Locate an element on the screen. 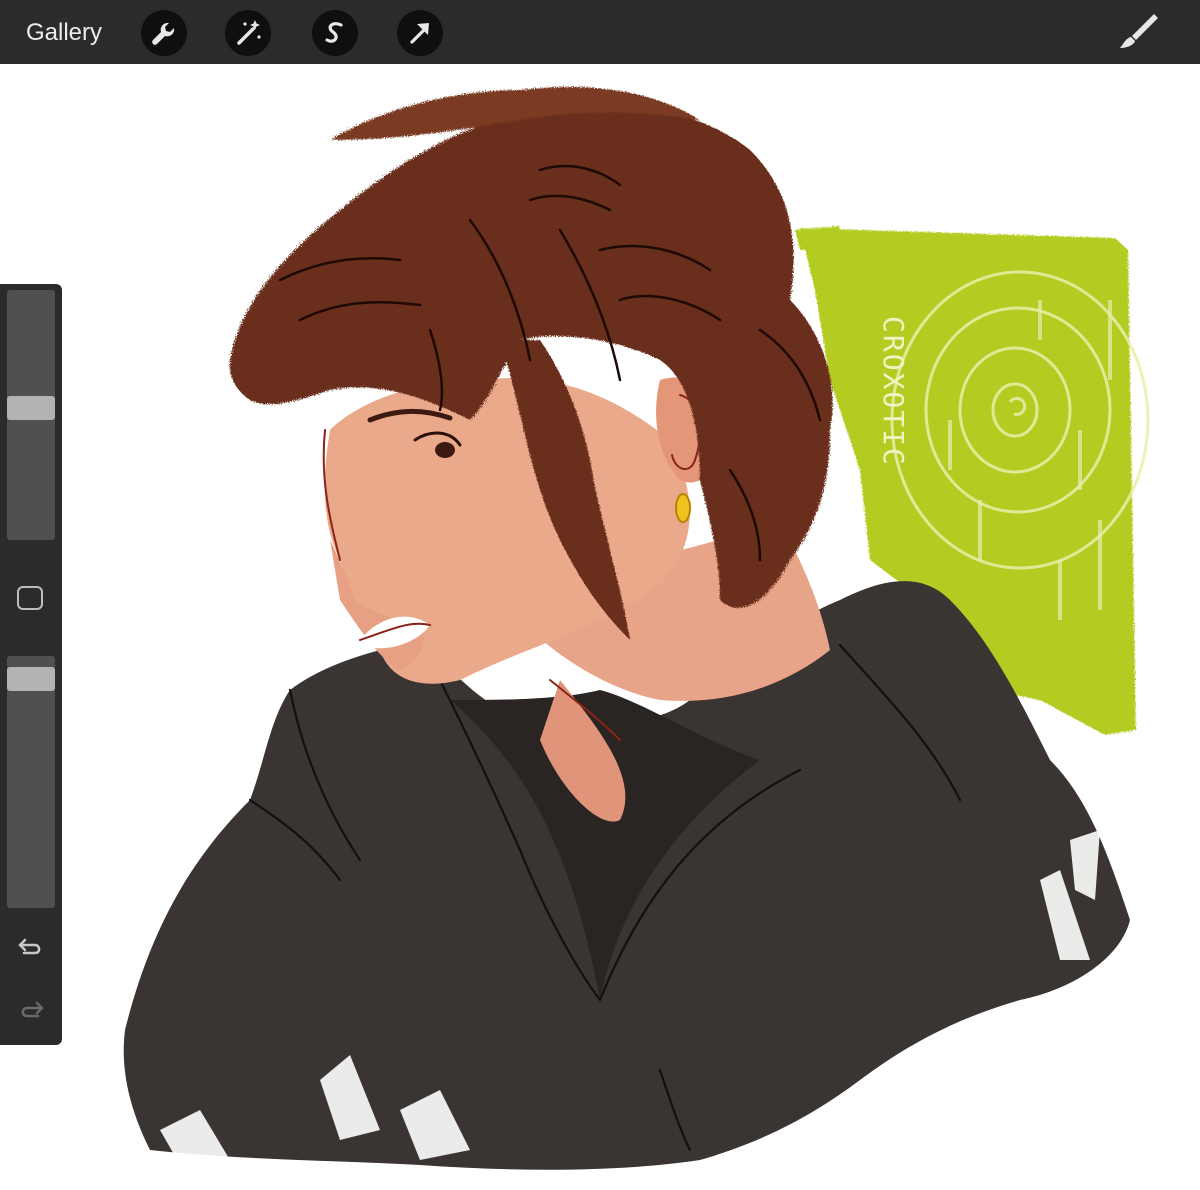 This screenshot has height=1190, width=1200. artist-signature: CROXOTIC is located at coordinates (893, 391).